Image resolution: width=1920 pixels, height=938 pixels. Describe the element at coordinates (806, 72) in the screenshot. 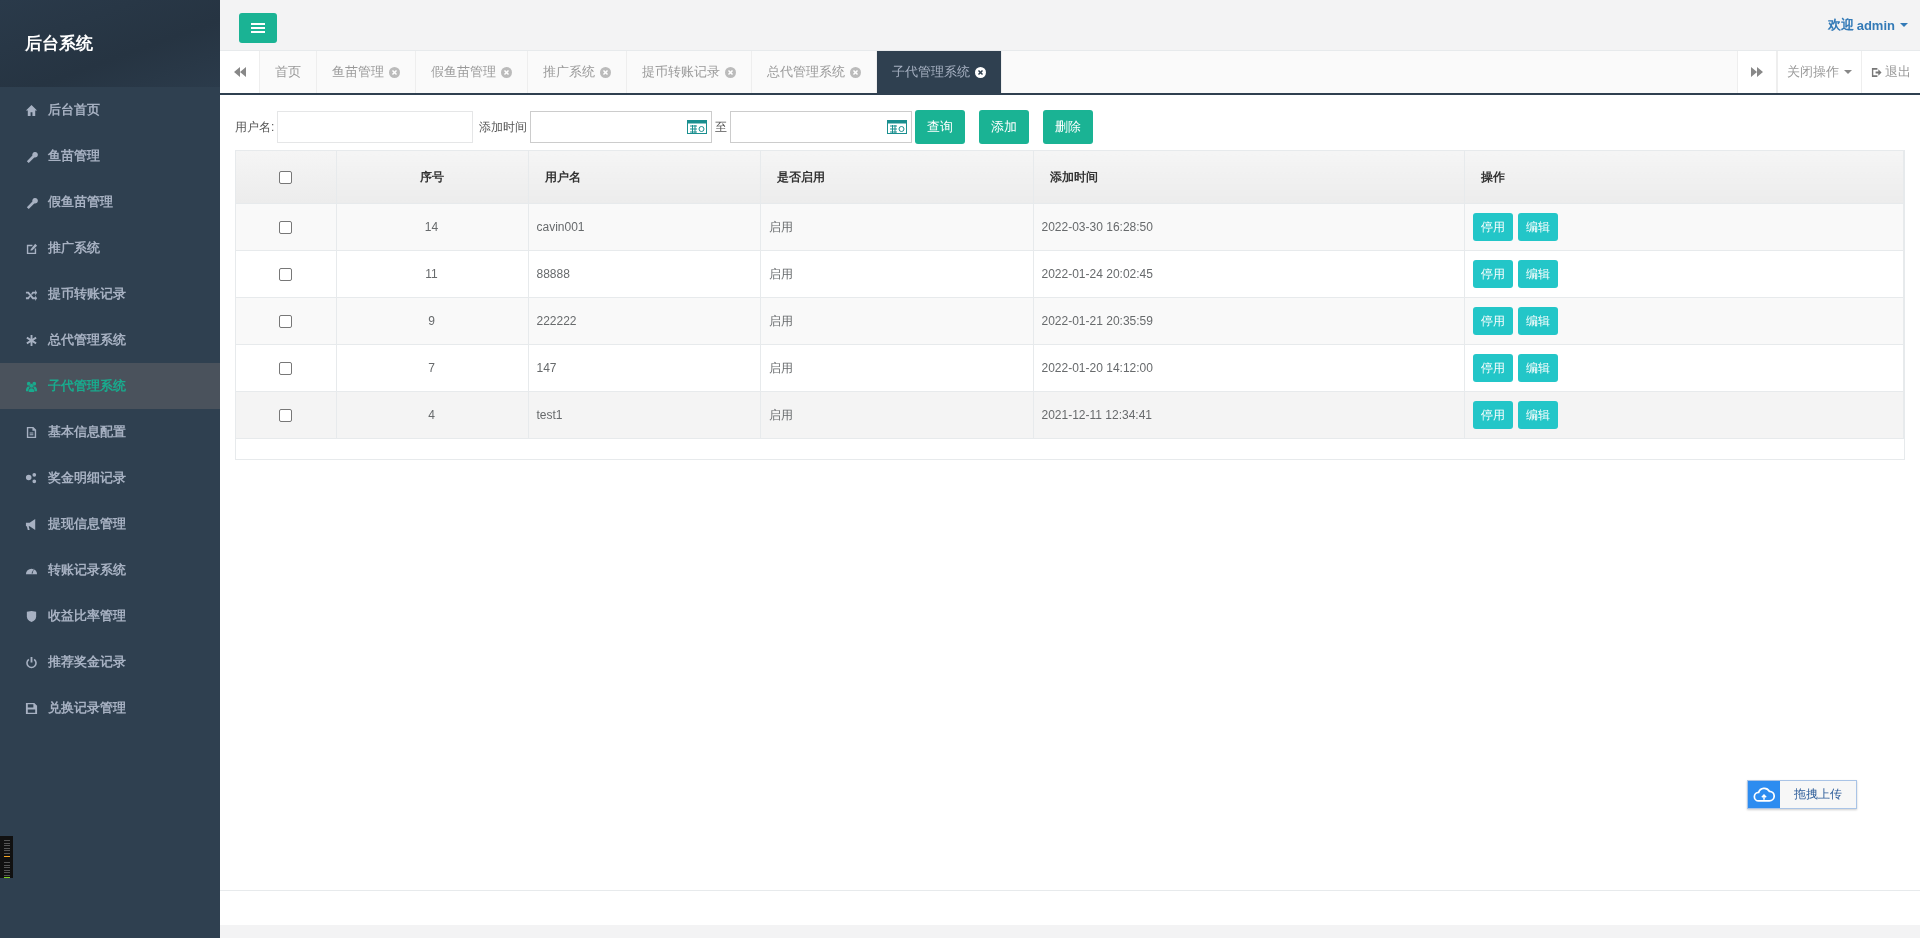

I see `tab-label: 总代管理系统` at that location.